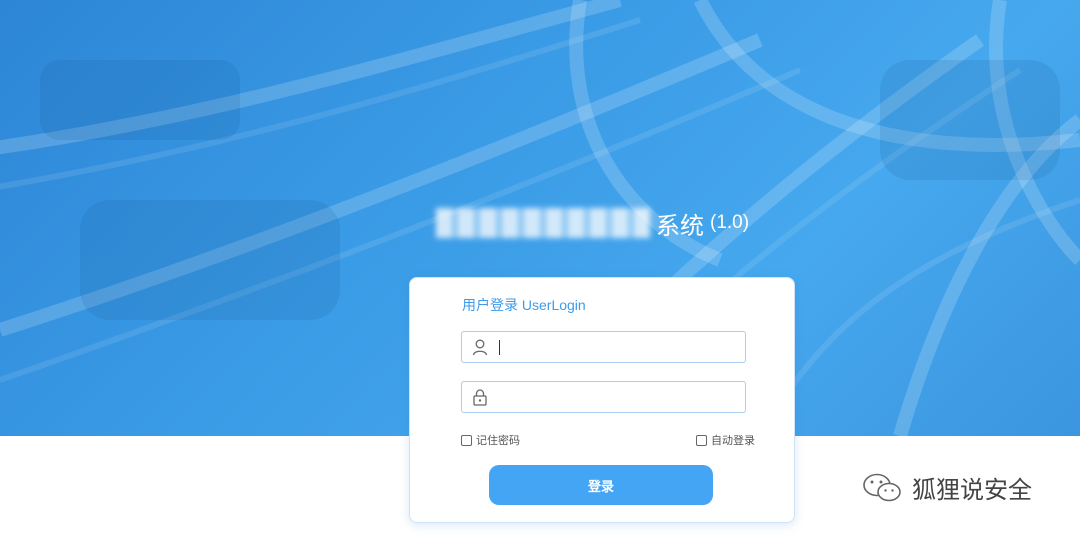  I want to click on watermark-text: 狐狸说安全, so click(972, 490).